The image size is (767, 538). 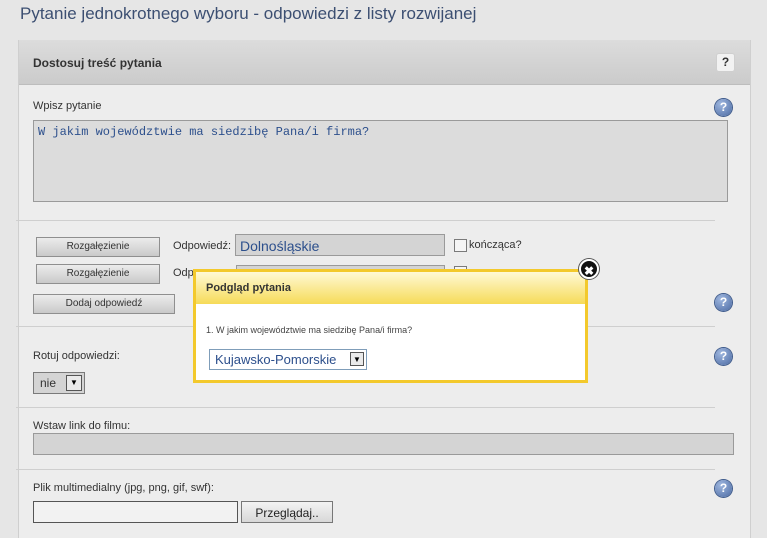 I want to click on ending-label-1: kończąca?, so click(x=495, y=245).